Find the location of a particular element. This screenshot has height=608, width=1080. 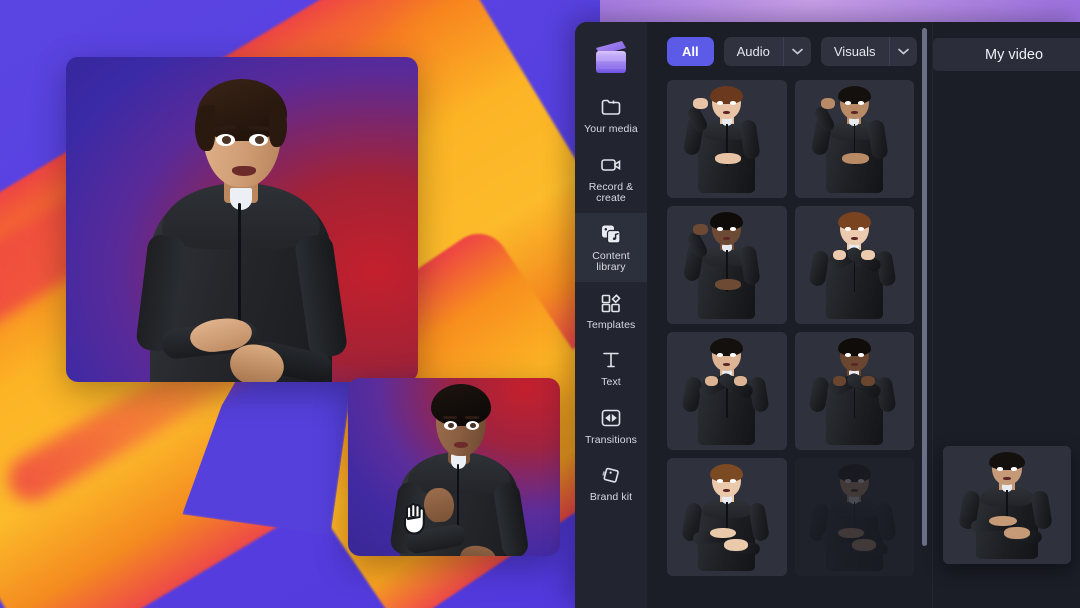

filter-audio-button: Audio is located at coordinates (753, 51).